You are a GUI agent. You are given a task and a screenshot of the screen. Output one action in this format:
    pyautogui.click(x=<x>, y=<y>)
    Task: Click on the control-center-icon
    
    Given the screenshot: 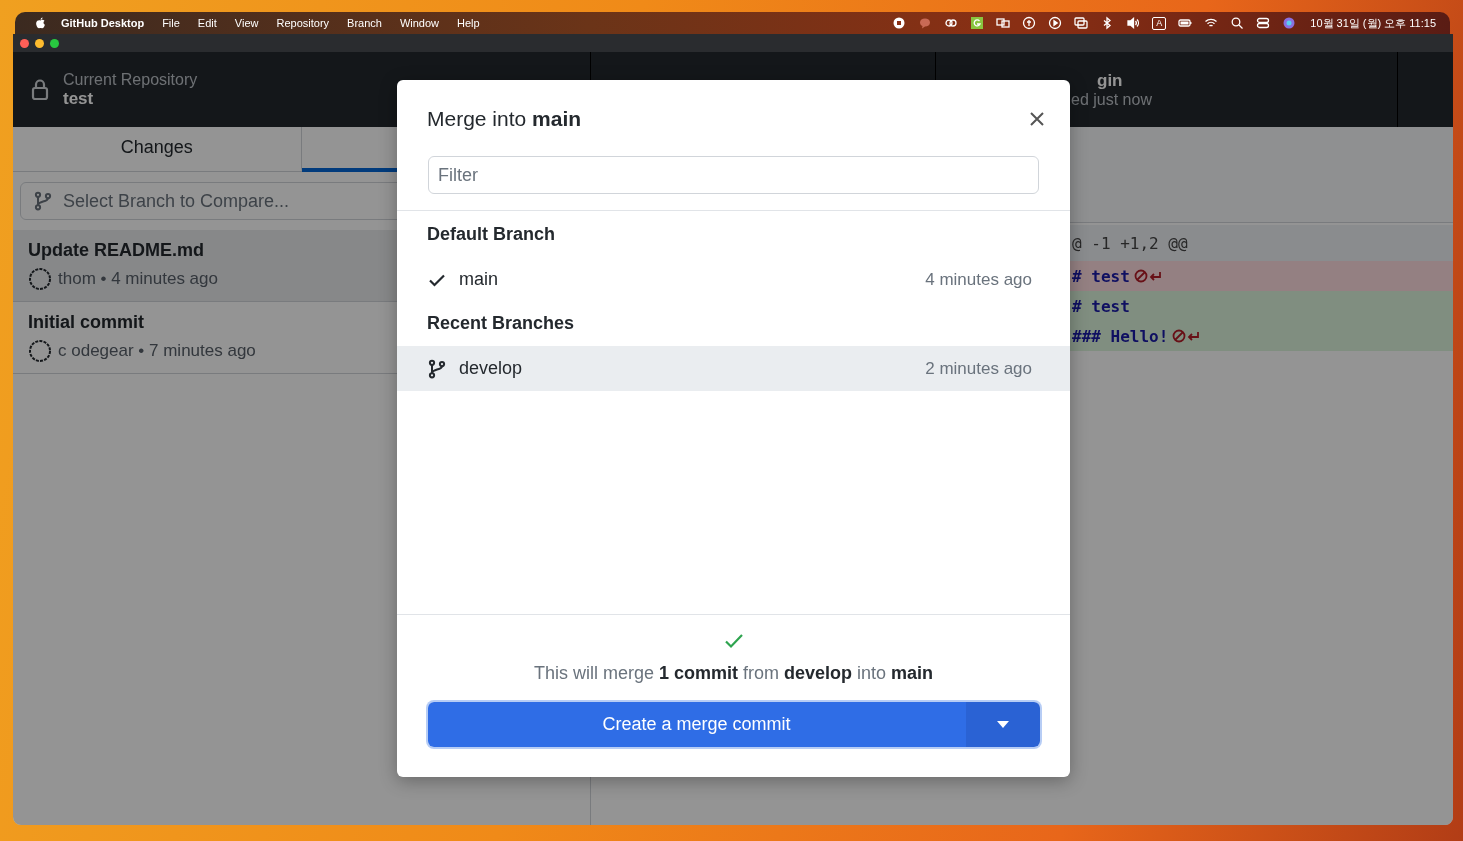 What is the action you would take?
    pyautogui.click(x=1263, y=23)
    